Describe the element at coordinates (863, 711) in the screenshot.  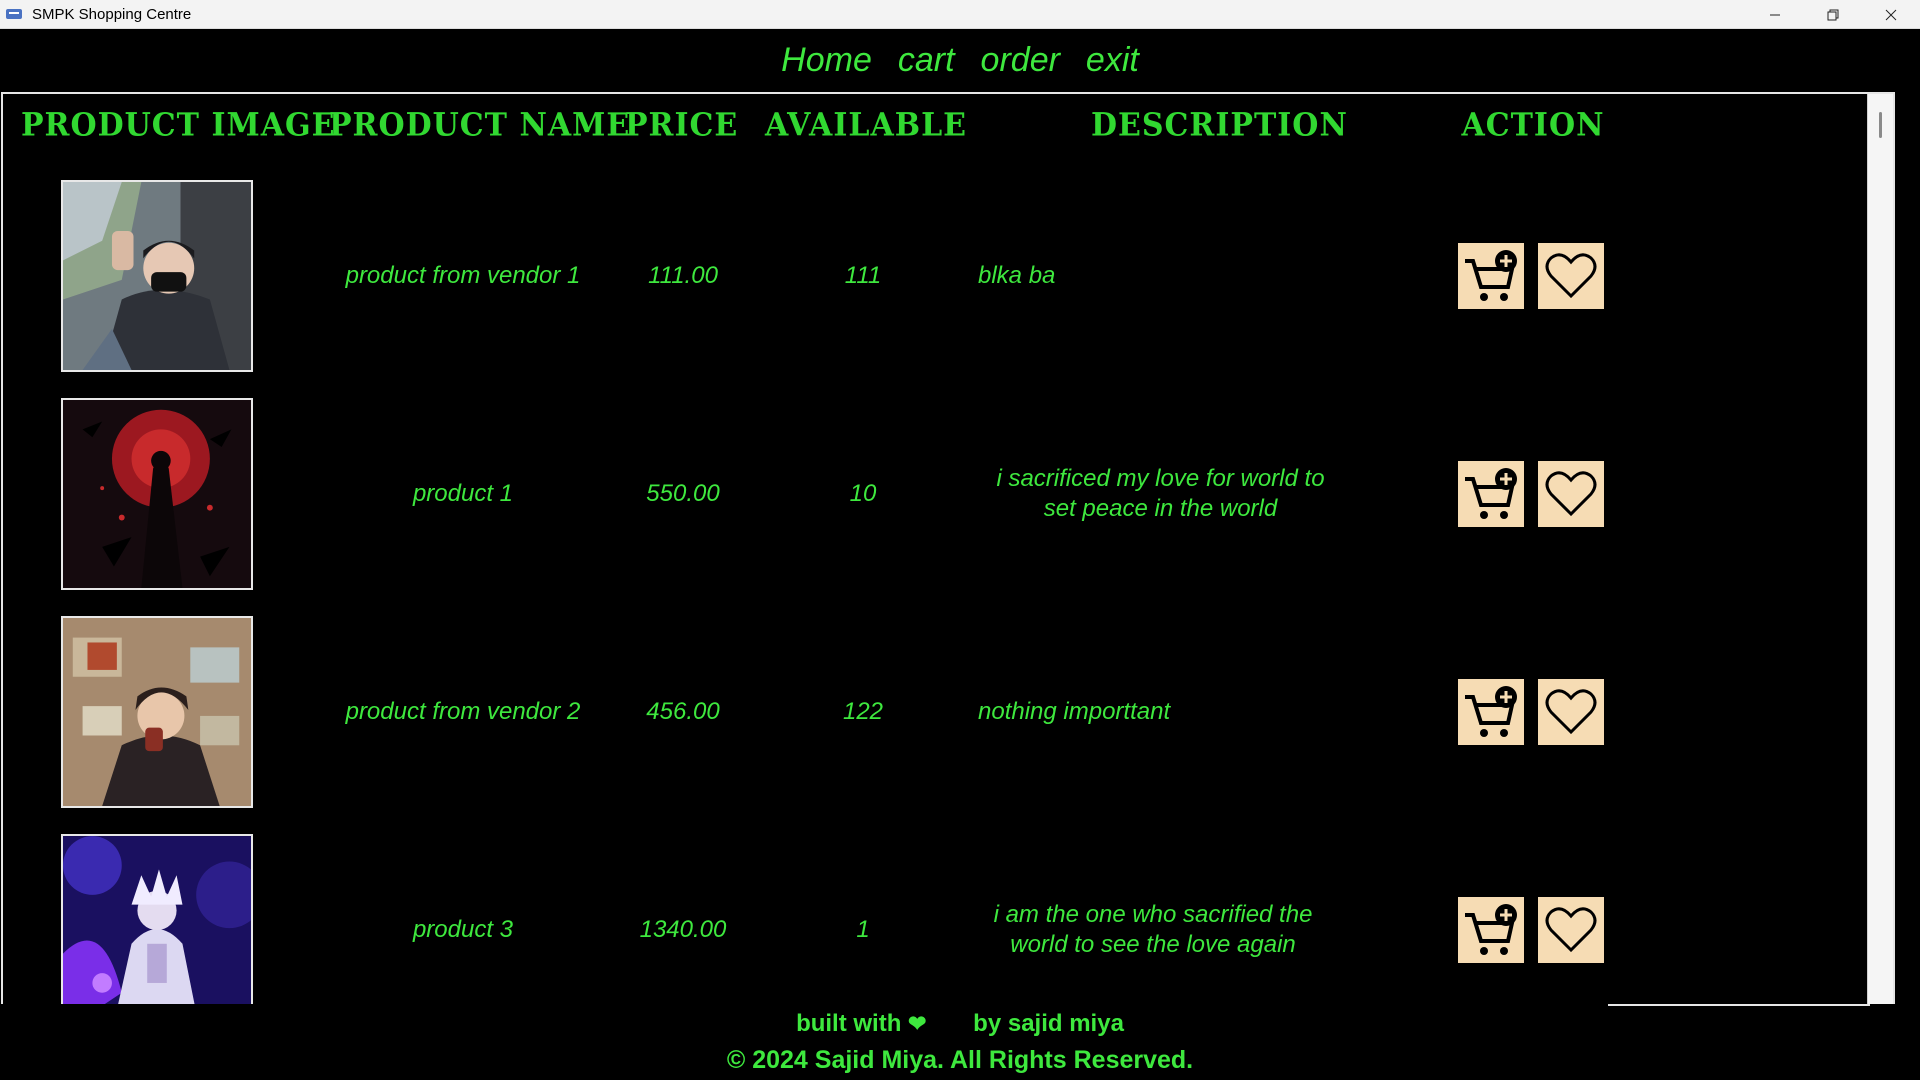
I see `product-available: 122` at that location.